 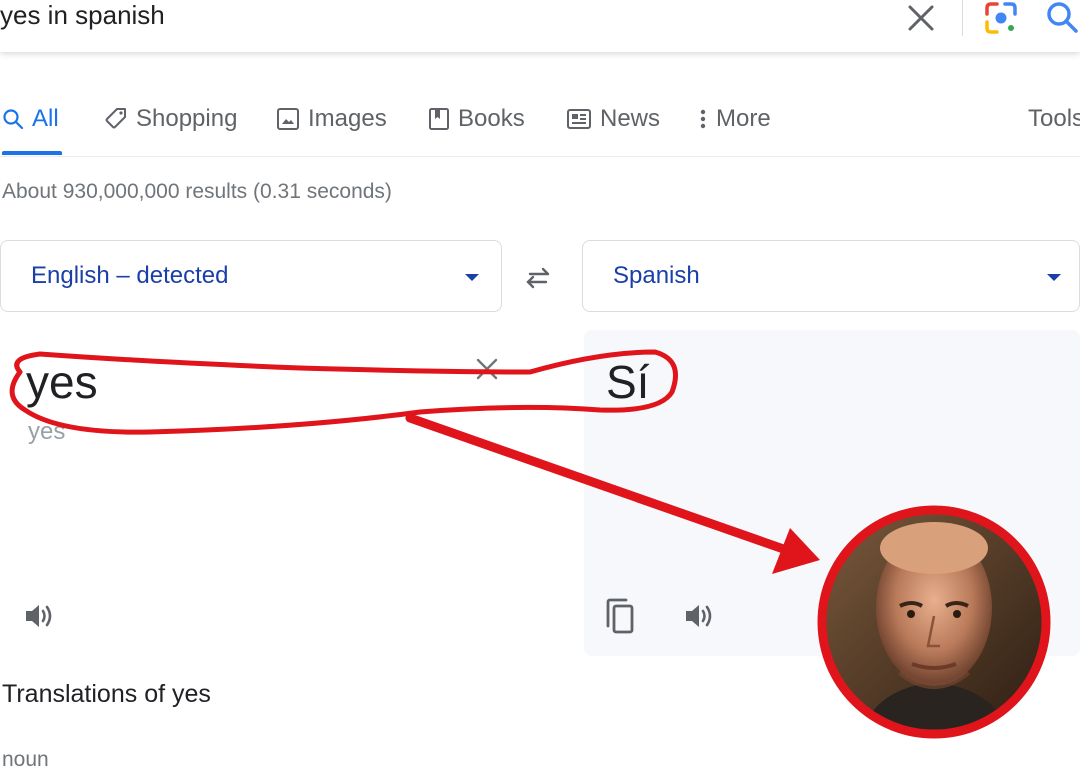 I want to click on copy-translation-button, so click(x=620, y=616).